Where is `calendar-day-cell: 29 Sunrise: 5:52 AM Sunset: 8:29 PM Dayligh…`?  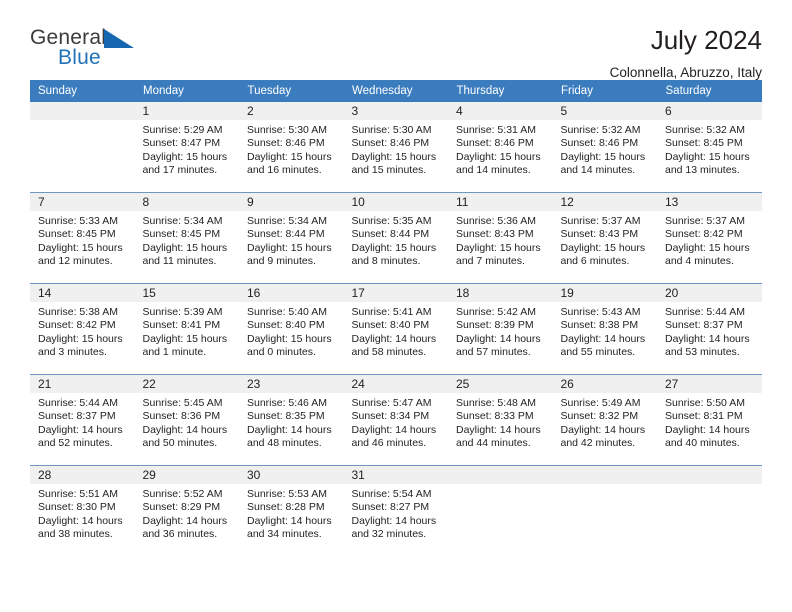 calendar-day-cell: 29 Sunrise: 5:52 AM Sunset: 8:29 PM Dayligh… is located at coordinates (187, 510).